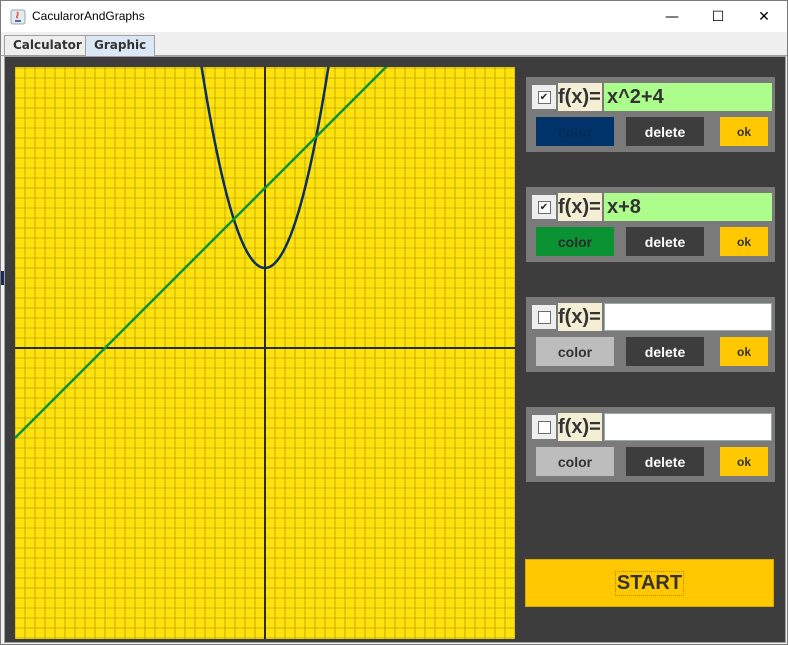 The image size is (788, 645). Describe the element at coordinates (575, 131) in the screenshot. I see `function-1-color-button: color` at that location.